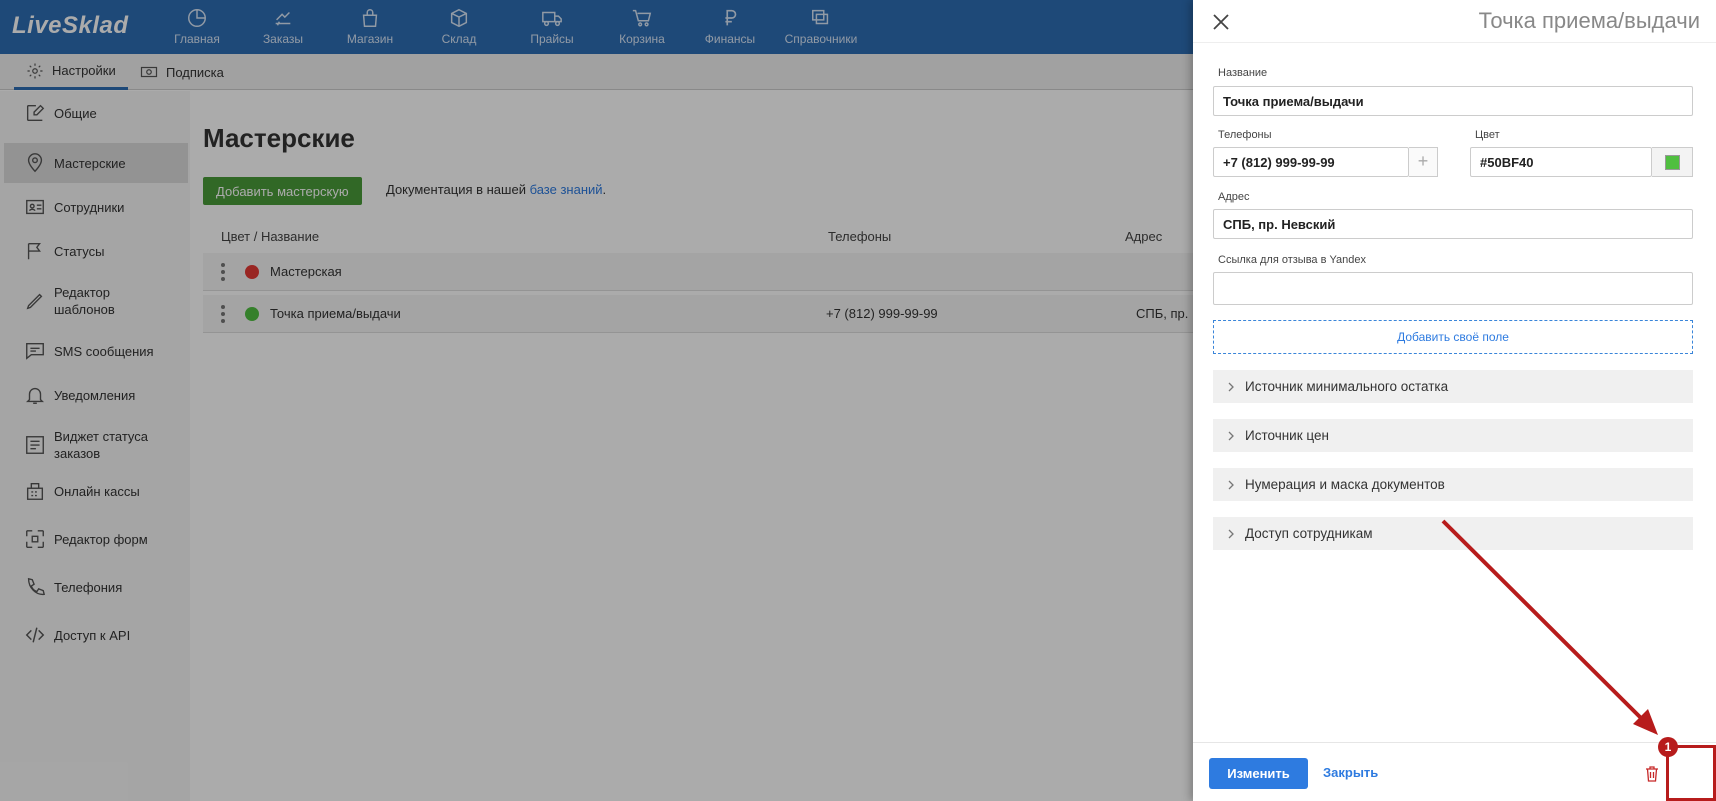 The width and height of the screenshot is (1716, 801). What do you see at coordinates (1347, 386) in the screenshot?
I see `section-label: Источник минимального остатка` at bounding box center [1347, 386].